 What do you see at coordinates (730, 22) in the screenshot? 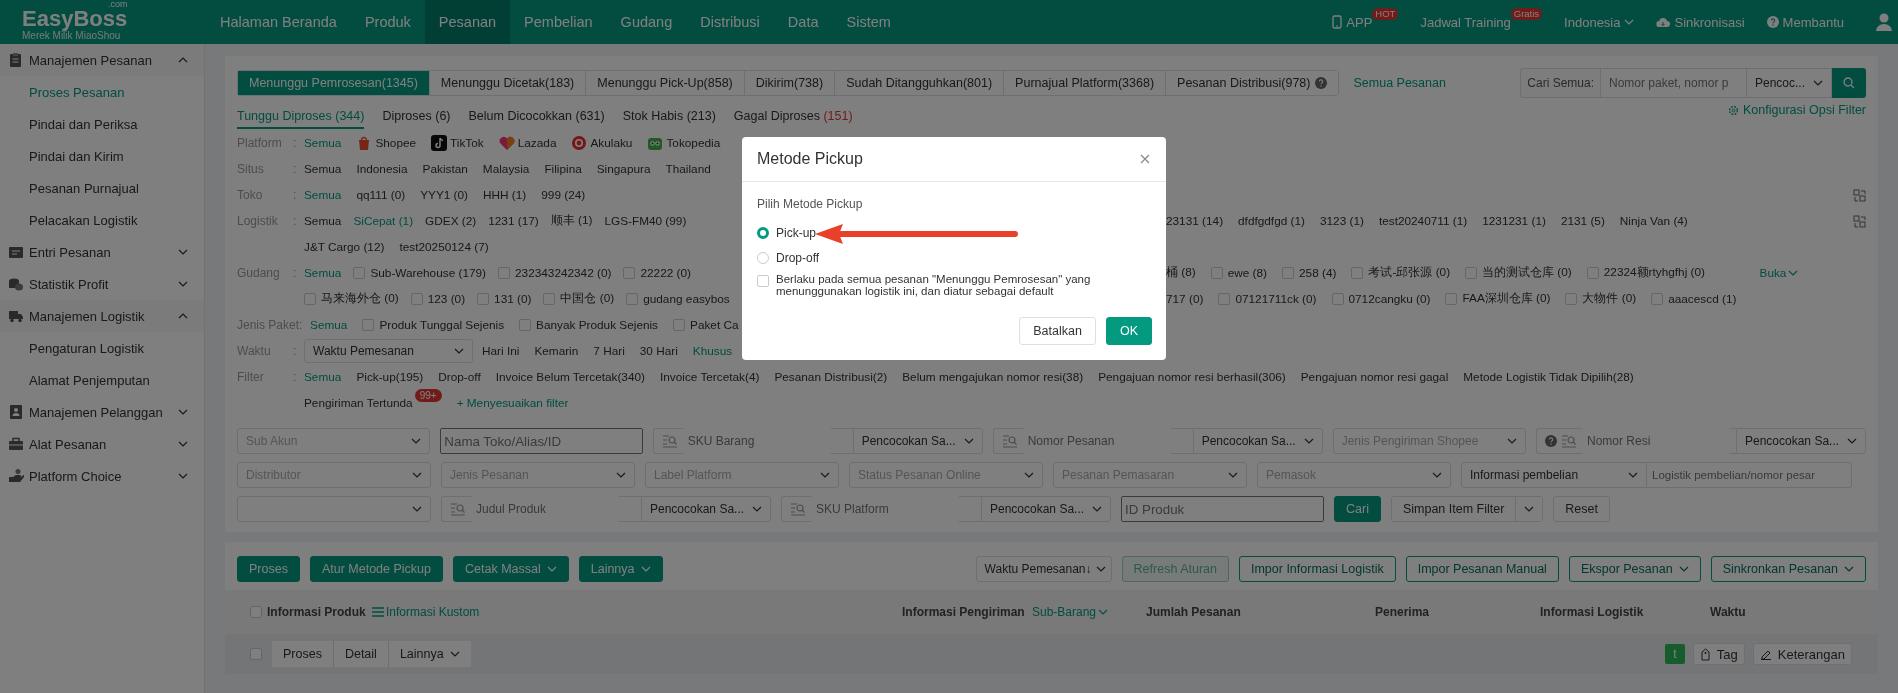
I see `nav-tab: Distribusi` at bounding box center [730, 22].